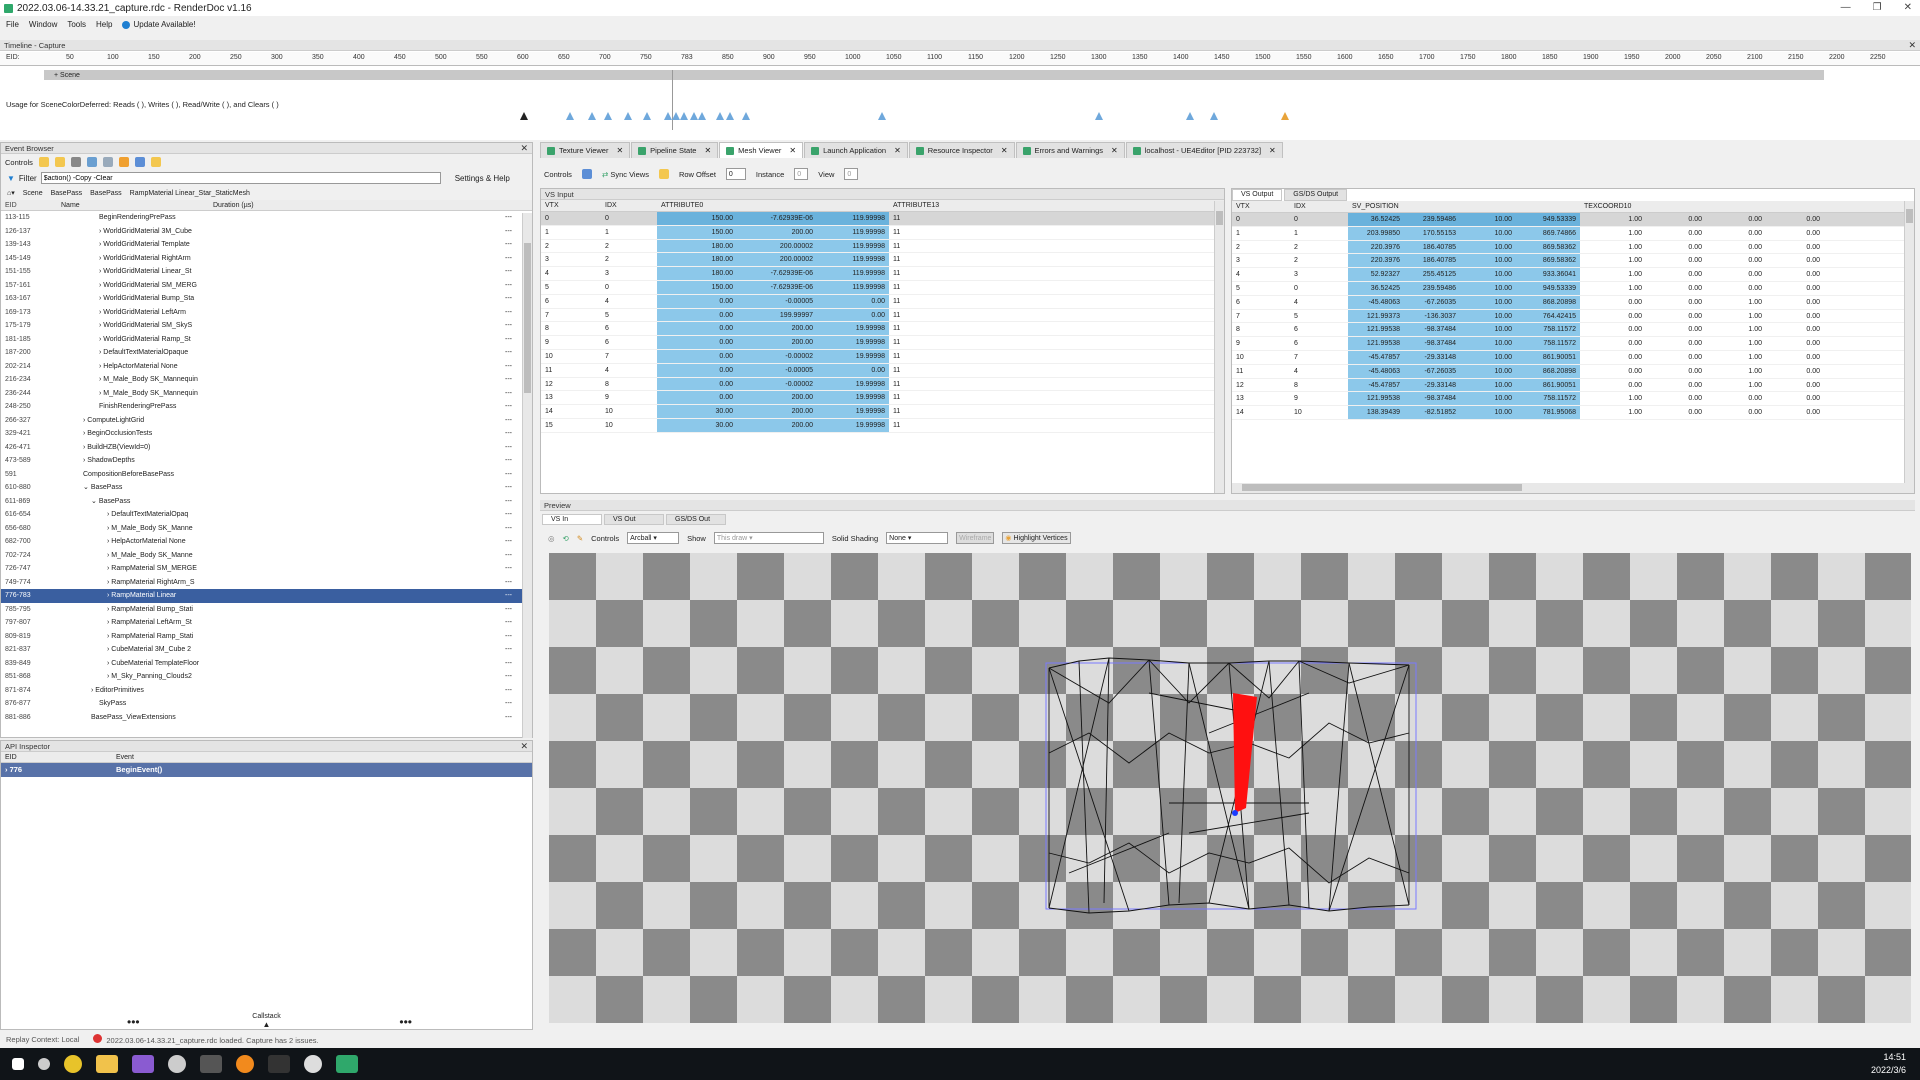 This screenshot has width=1920, height=1080. Describe the element at coordinates (1257, 195) in the screenshot. I see `tab-vs-output: VS Output` at that location.